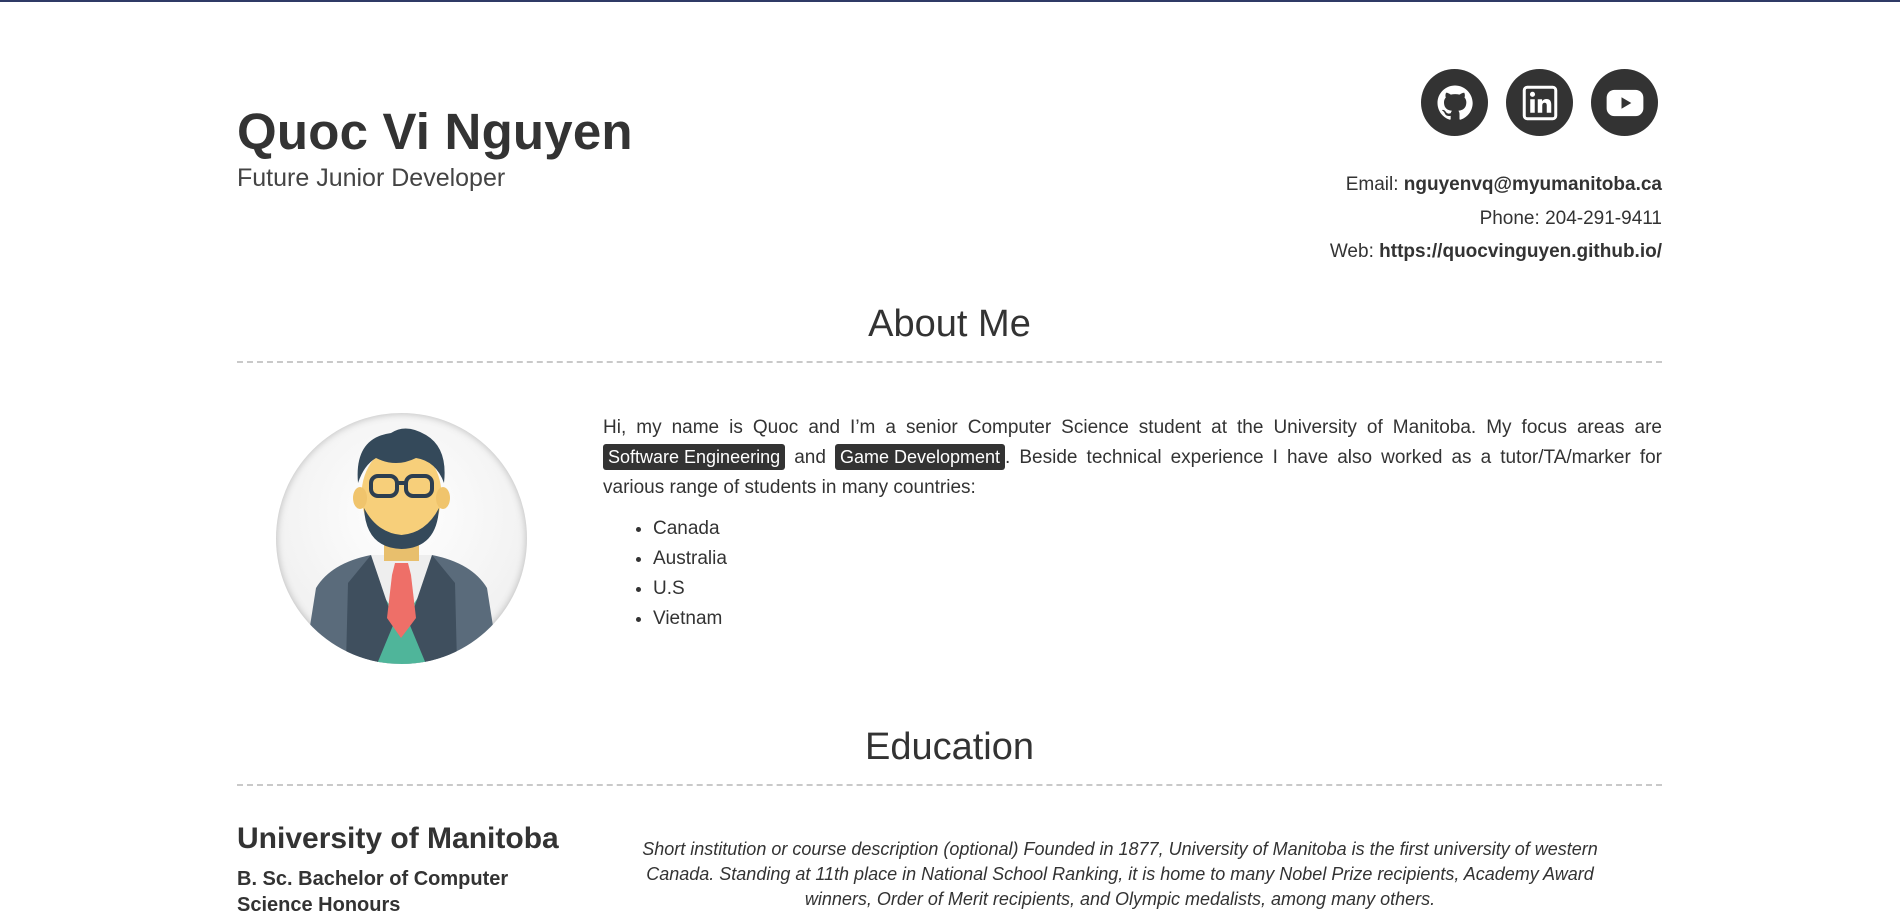  Describe the element at coordinates (371, 178) in the screenshot. I see `page-subtitle: Future Junior Developer` at that location.